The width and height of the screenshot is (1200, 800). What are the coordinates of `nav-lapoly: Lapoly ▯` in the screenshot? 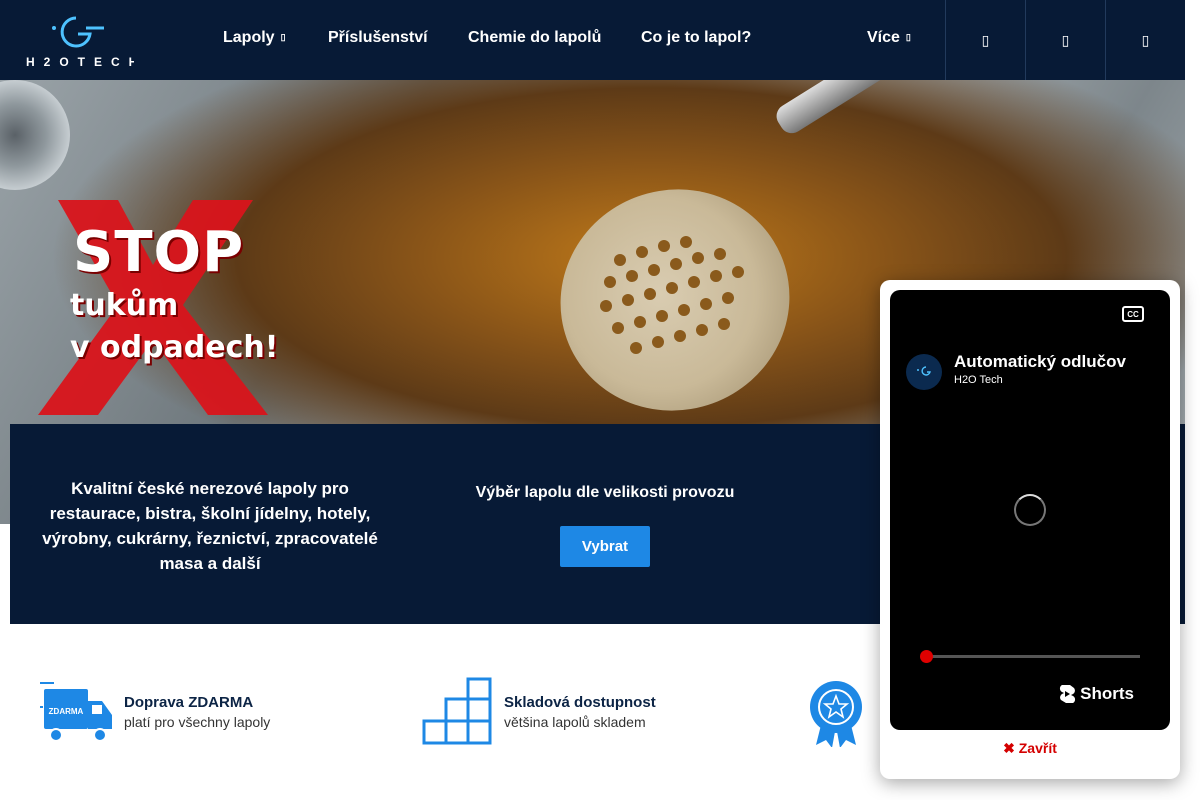 It's located at (254, 38).